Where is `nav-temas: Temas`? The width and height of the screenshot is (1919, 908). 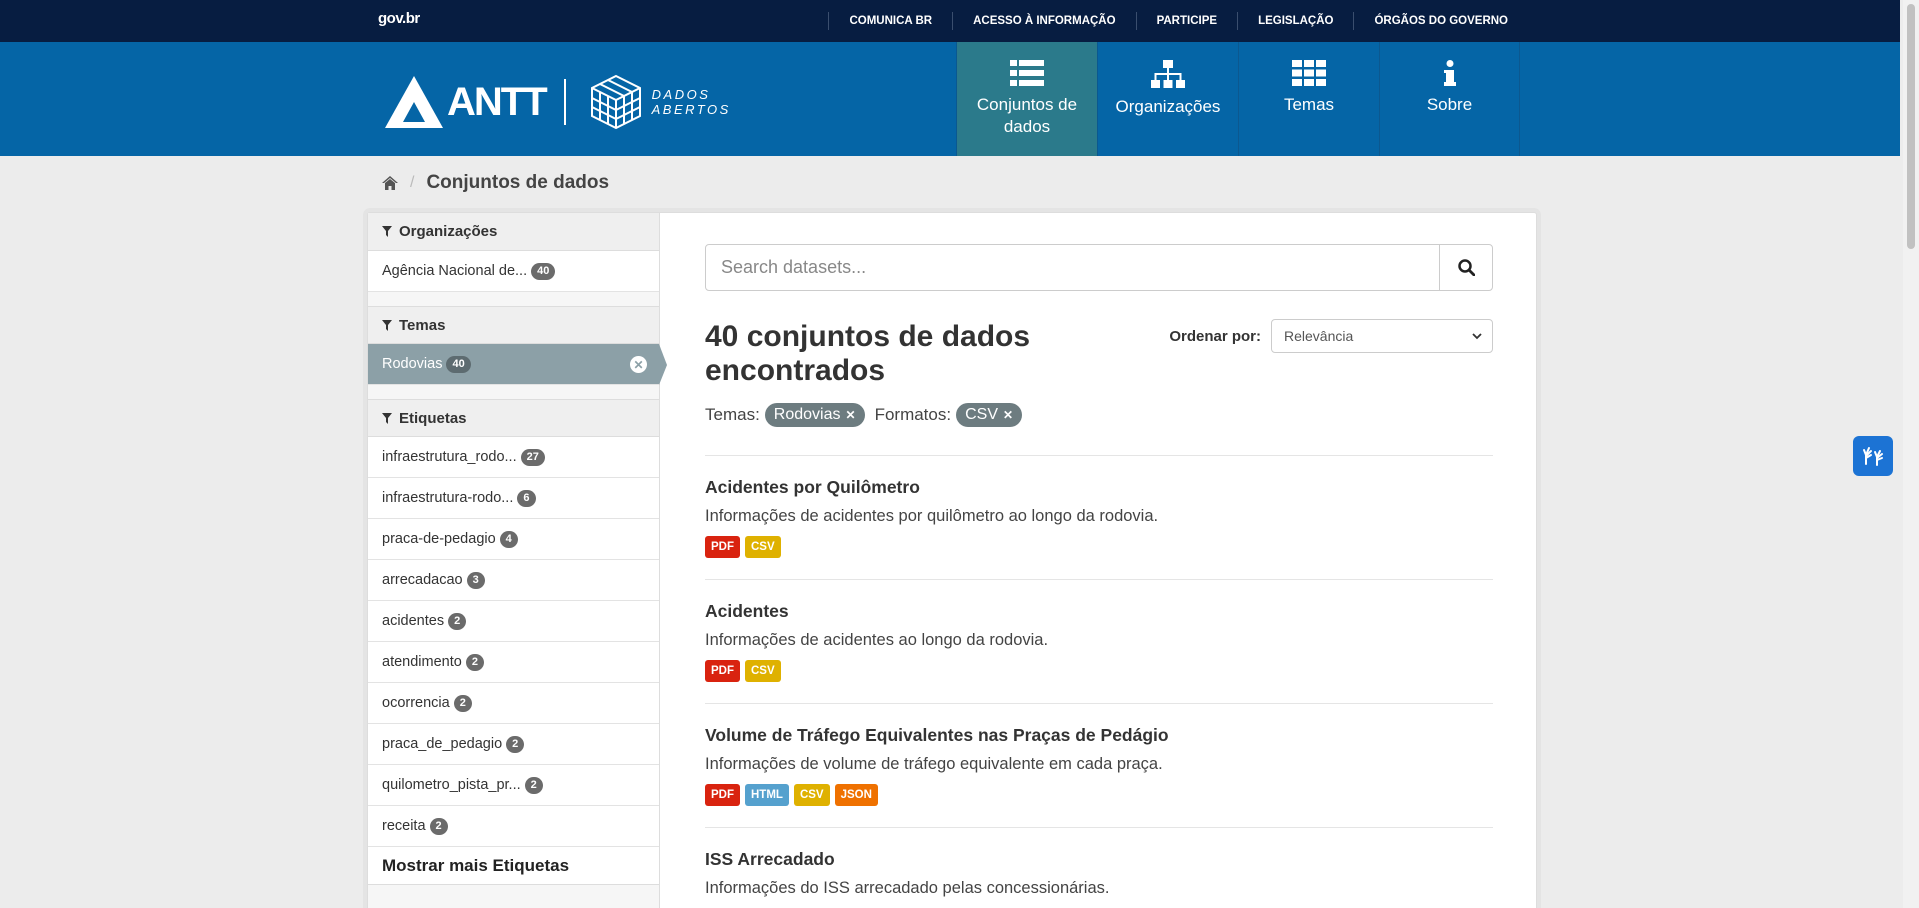 nav-temas: Temas is located at coordinates (1308, 99).